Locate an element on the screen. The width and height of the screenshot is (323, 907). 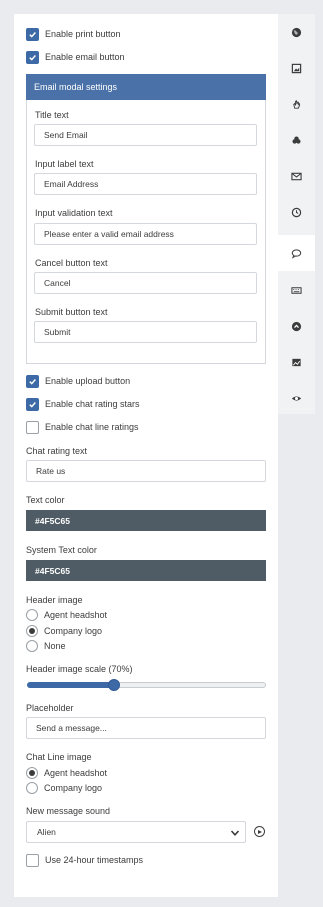
picture-icon is located at coordinates (296, 362).